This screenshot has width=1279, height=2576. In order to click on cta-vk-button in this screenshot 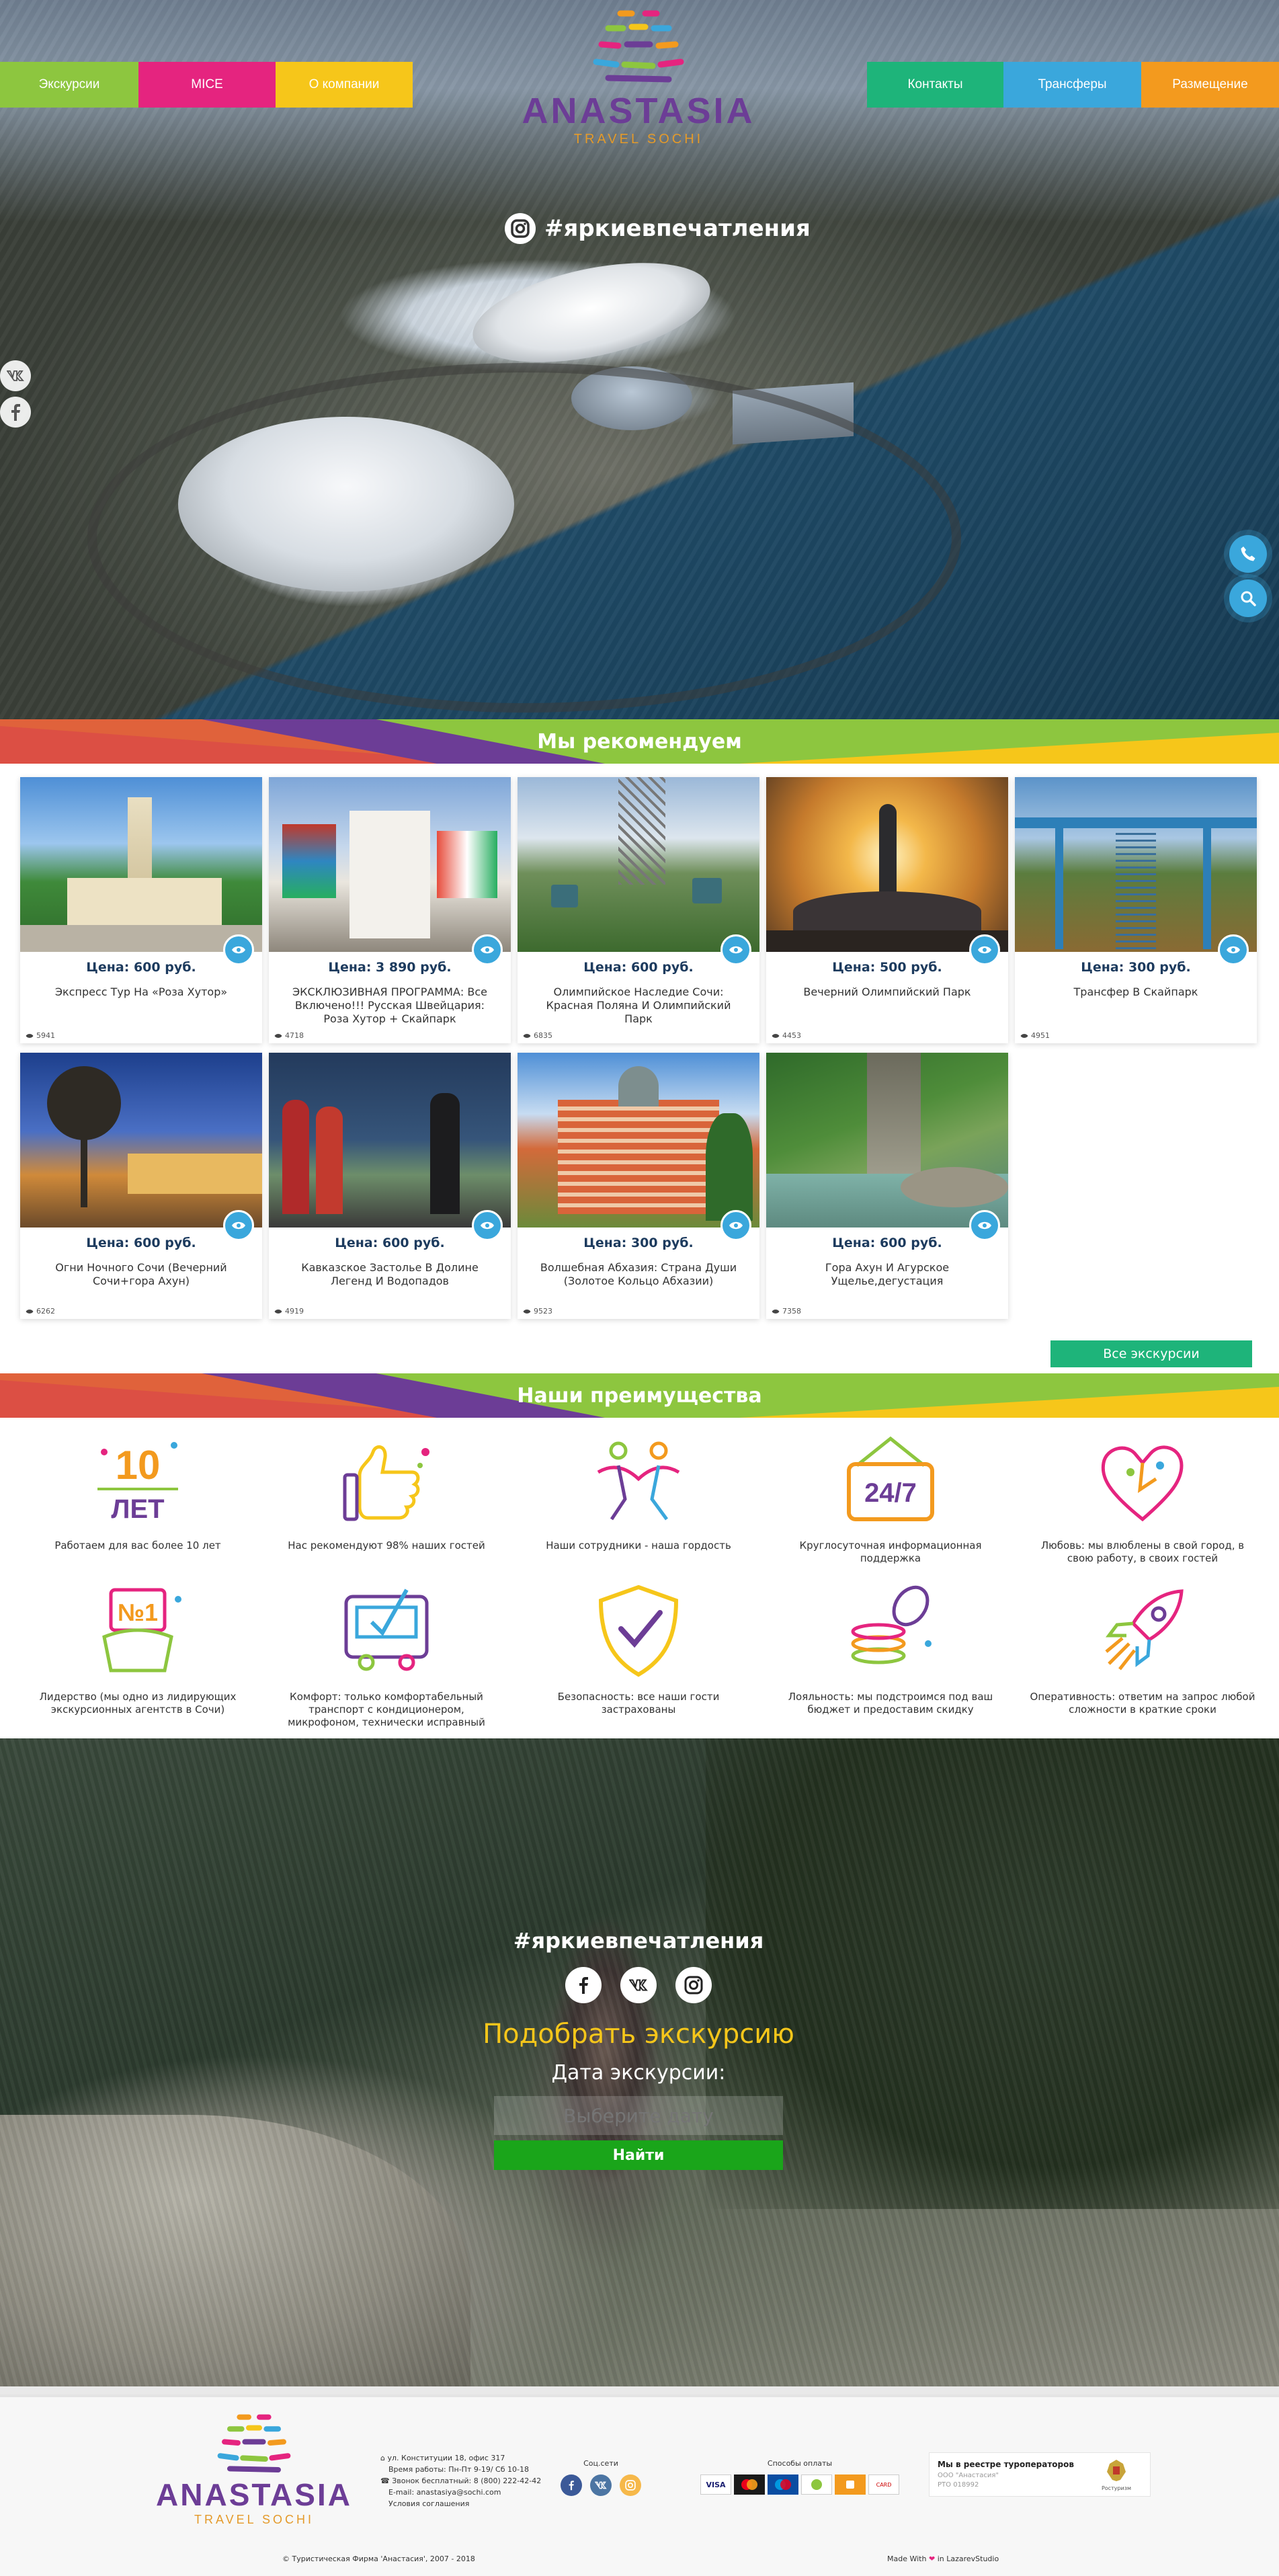, I will do `click(638, 1985)`.